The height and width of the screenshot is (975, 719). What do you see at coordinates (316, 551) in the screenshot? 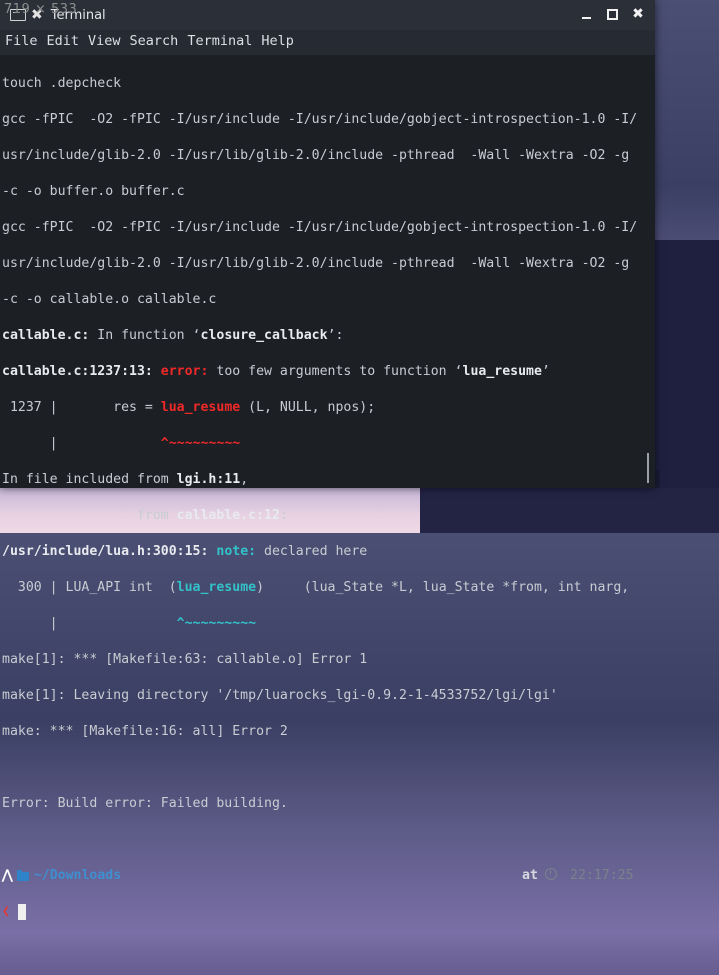
I see `text-segment: declared here` at bounding box center [316, 551].